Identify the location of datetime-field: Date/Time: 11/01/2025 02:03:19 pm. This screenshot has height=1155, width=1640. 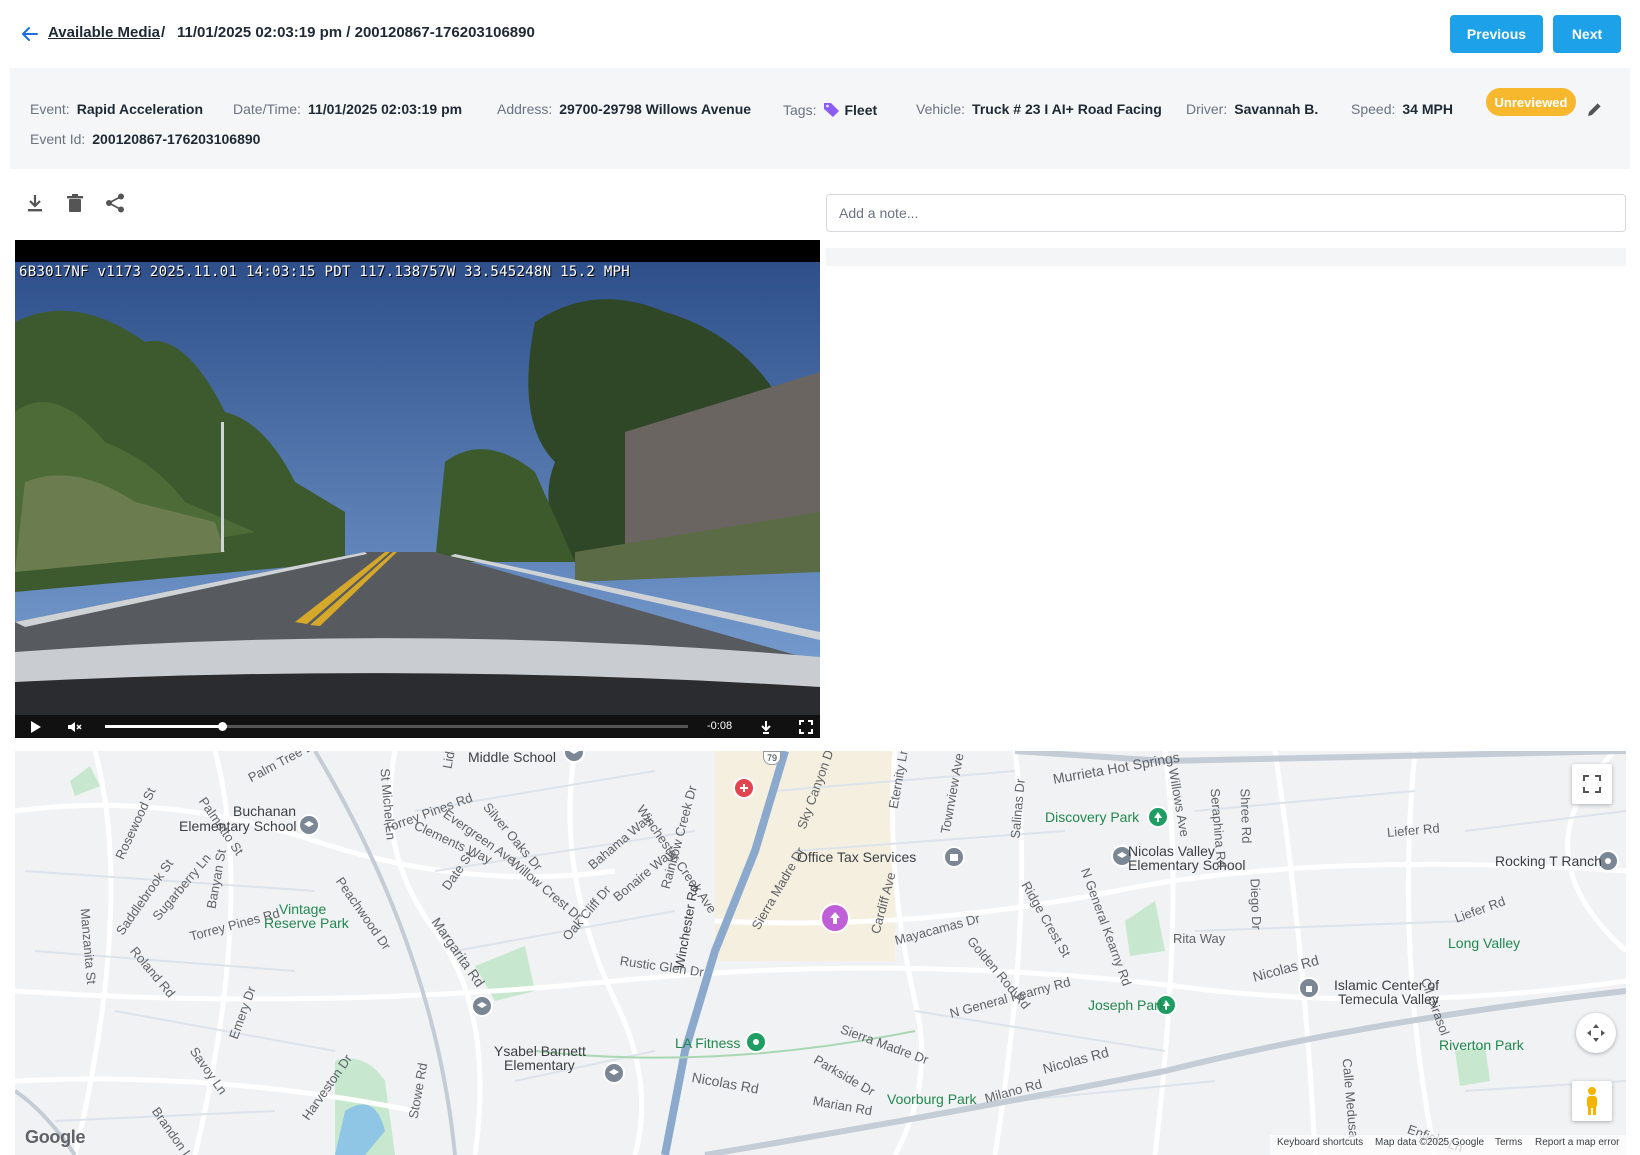
(347, 109).